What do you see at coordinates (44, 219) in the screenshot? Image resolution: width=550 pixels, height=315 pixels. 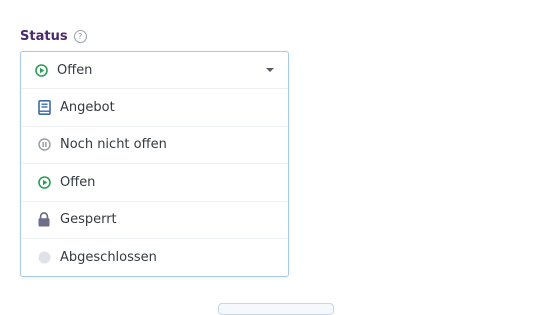 I see `lock-icon` at bounding box center [44, 219].